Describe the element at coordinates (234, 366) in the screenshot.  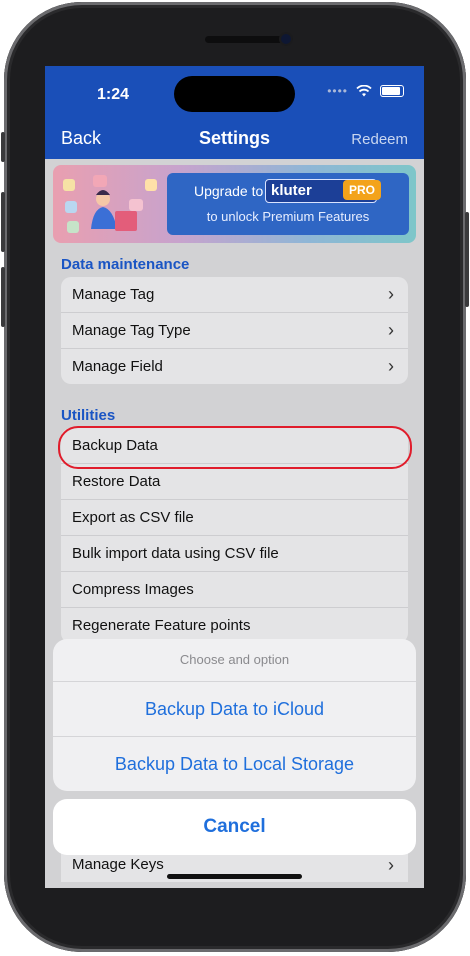
I see `manage-field-item: Manage Field ›` at that location.